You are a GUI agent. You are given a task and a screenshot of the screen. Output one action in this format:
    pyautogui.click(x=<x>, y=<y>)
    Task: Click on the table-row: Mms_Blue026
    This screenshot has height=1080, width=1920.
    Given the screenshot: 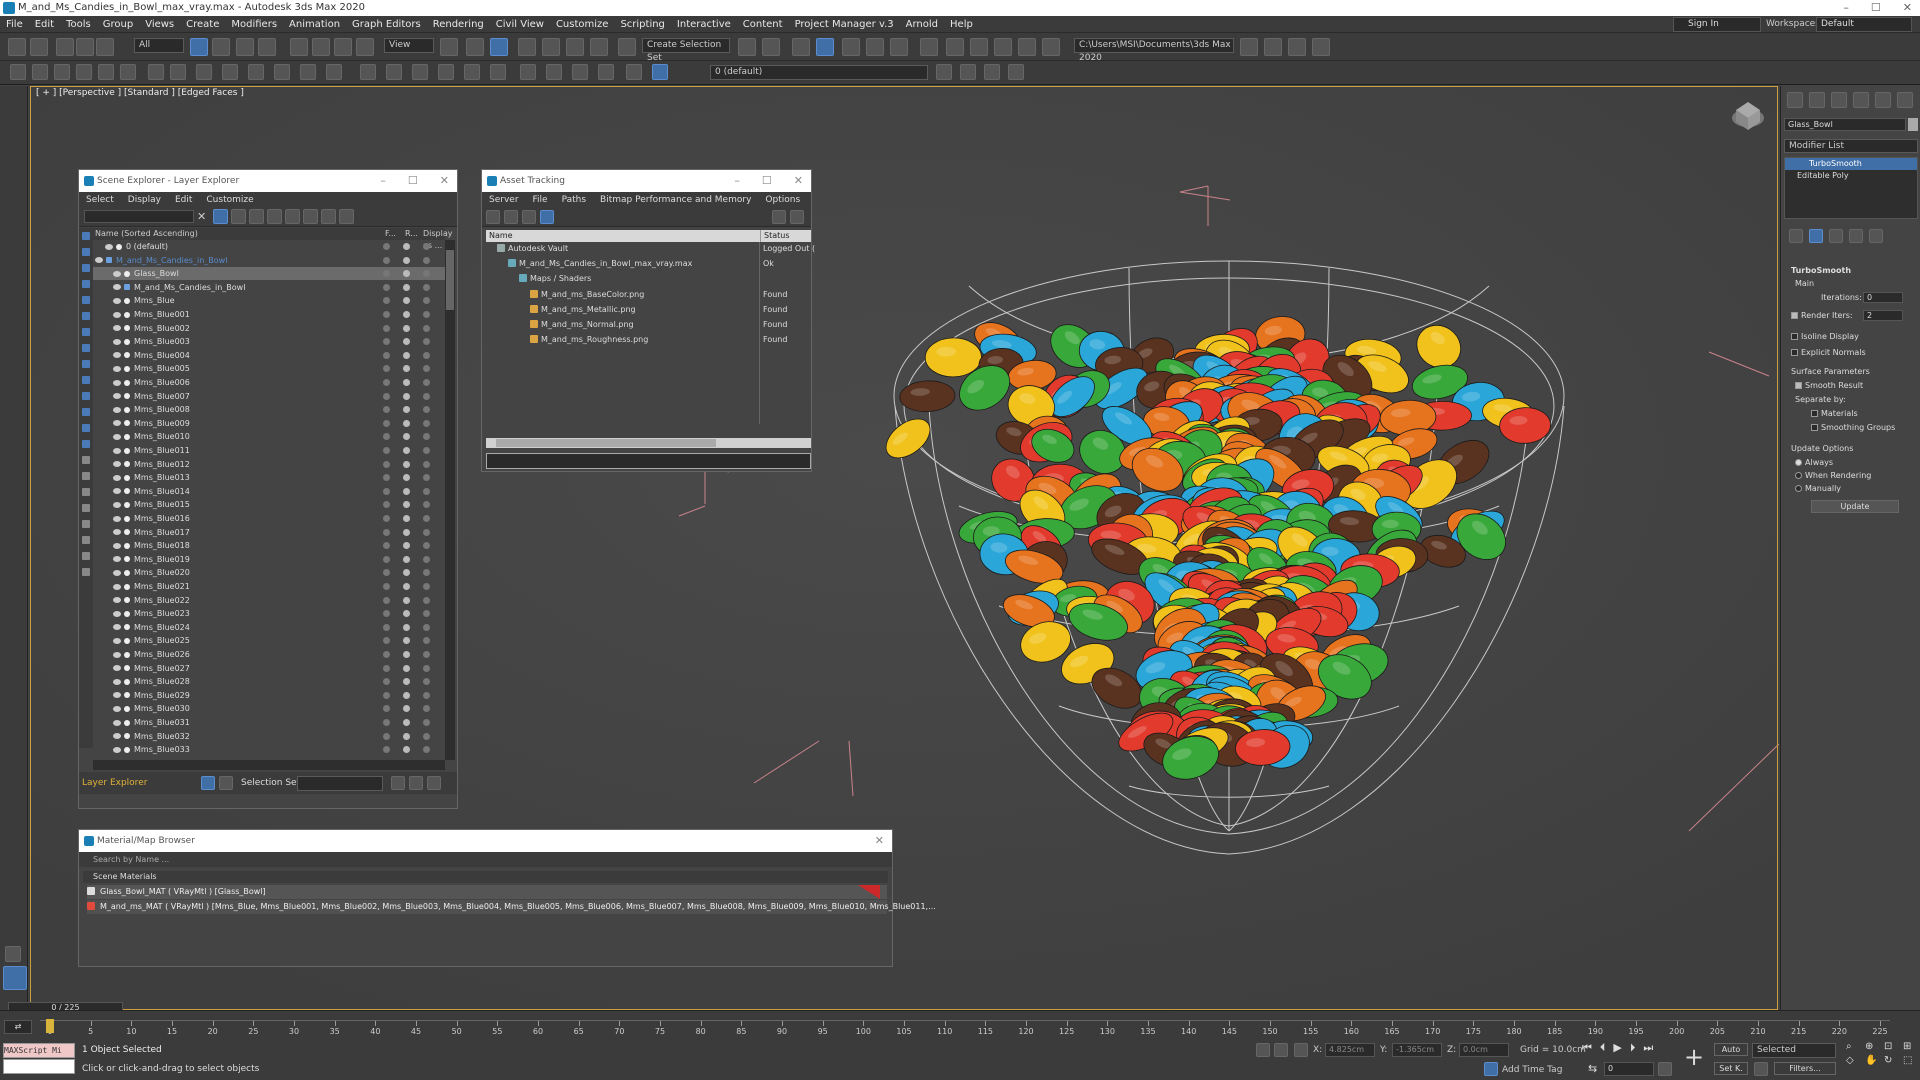 What is the action you would take?
    pyautogui.click(x=269, y=654)
    